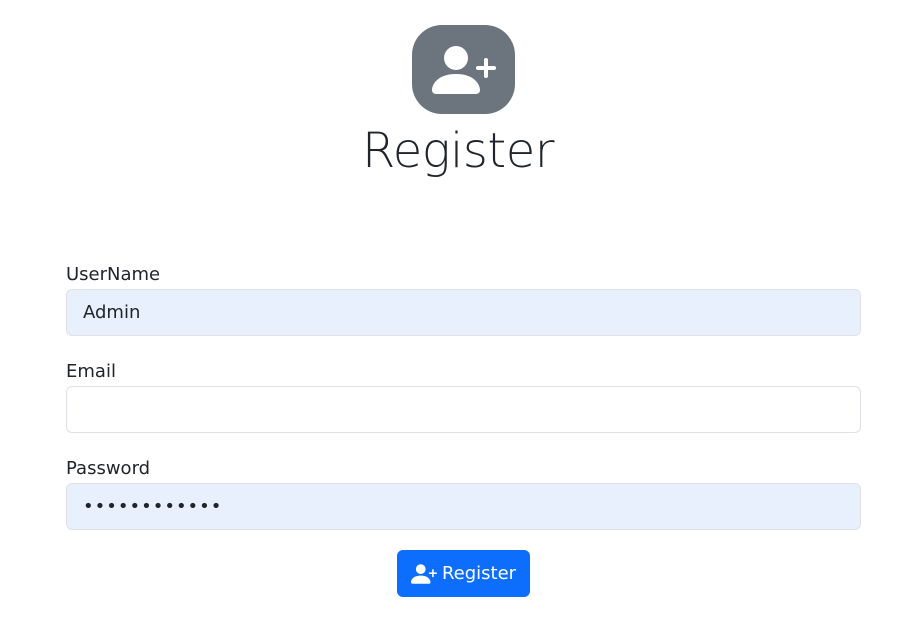  I want to click on register-logo, so click(463, 69).